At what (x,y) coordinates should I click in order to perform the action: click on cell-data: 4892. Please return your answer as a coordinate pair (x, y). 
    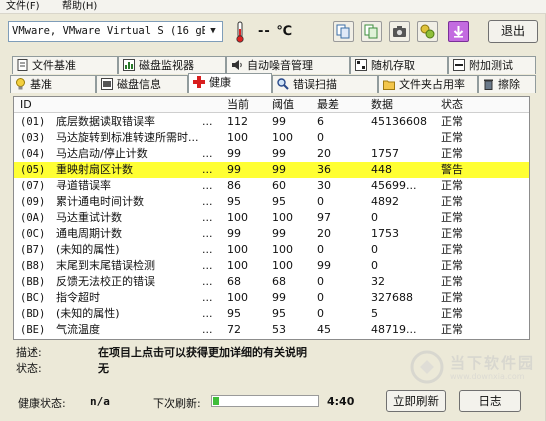
    Looking at the image, I should click on (385, 201).